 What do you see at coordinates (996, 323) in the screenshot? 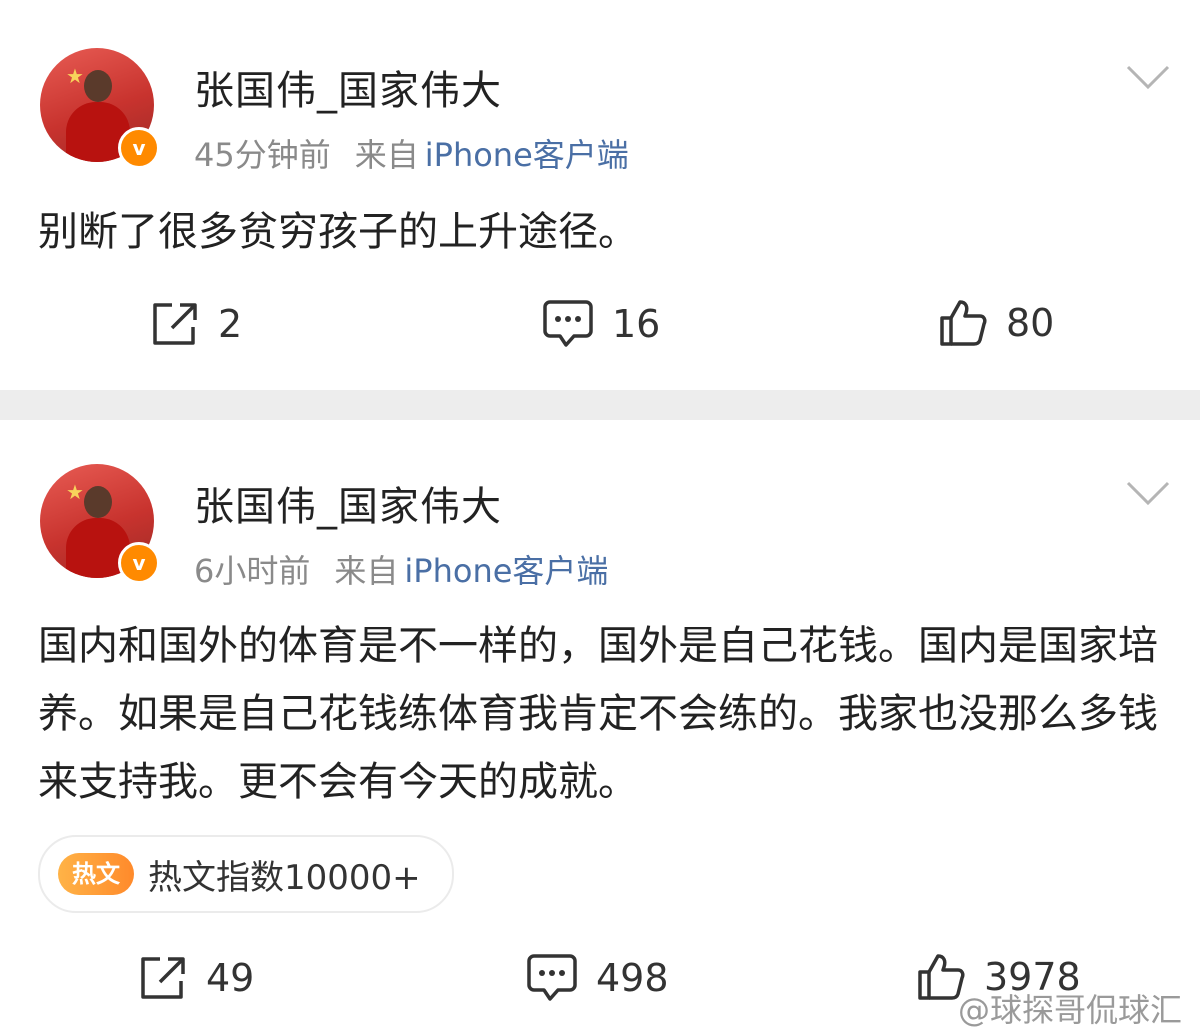
I see `like-button: 80` at bounding box center [996, 323].